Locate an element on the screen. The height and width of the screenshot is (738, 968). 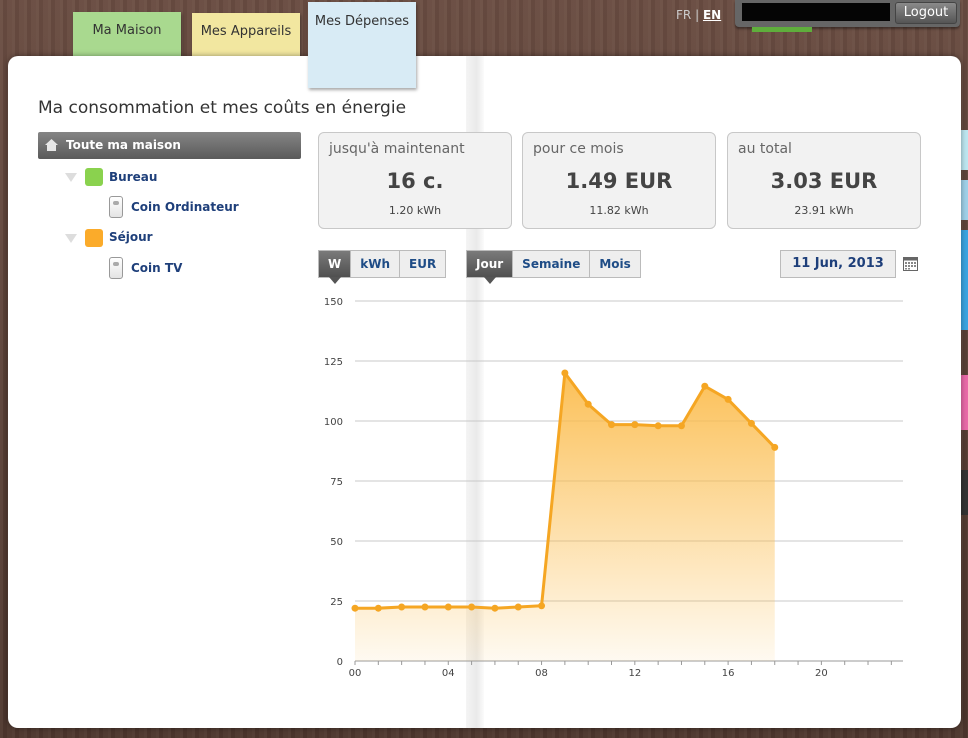
lang-en-link: EN is located at coordinates (712, 15).